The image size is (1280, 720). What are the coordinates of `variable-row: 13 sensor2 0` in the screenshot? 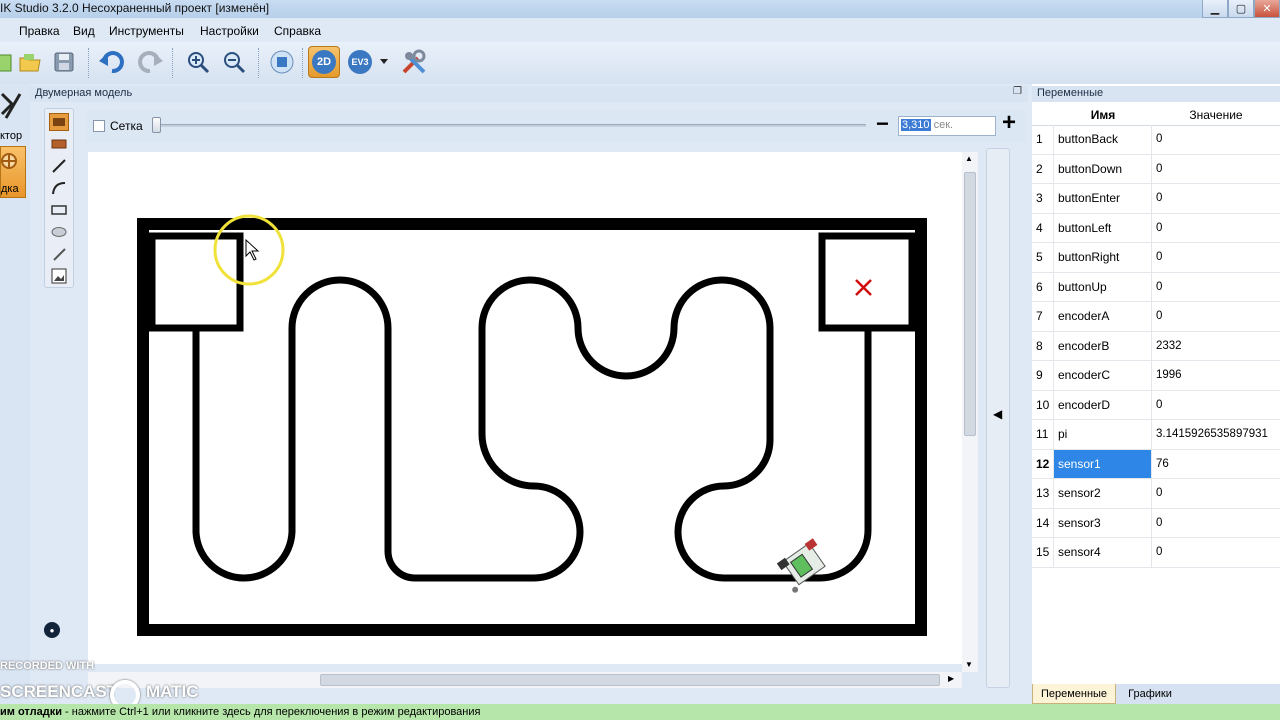 It's located at (1156, 494).